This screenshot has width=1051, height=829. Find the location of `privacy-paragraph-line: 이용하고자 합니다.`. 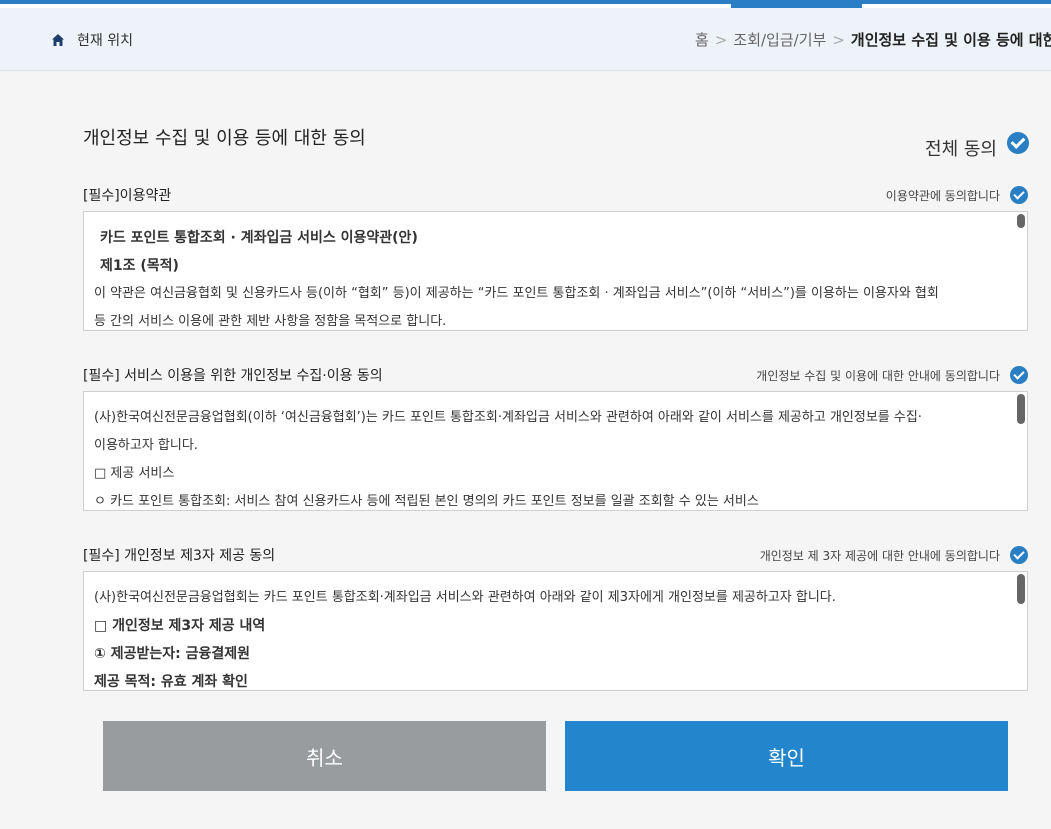

privacy-paragraph-line: 이용하고자 합니다. is located at coordinates (146, 445).